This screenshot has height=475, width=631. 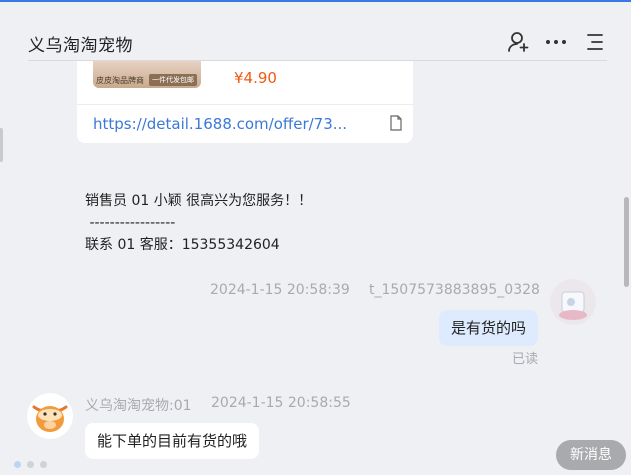 I want to click on message-sender: t_1507573883895_0328, so click(x=454, y=290).